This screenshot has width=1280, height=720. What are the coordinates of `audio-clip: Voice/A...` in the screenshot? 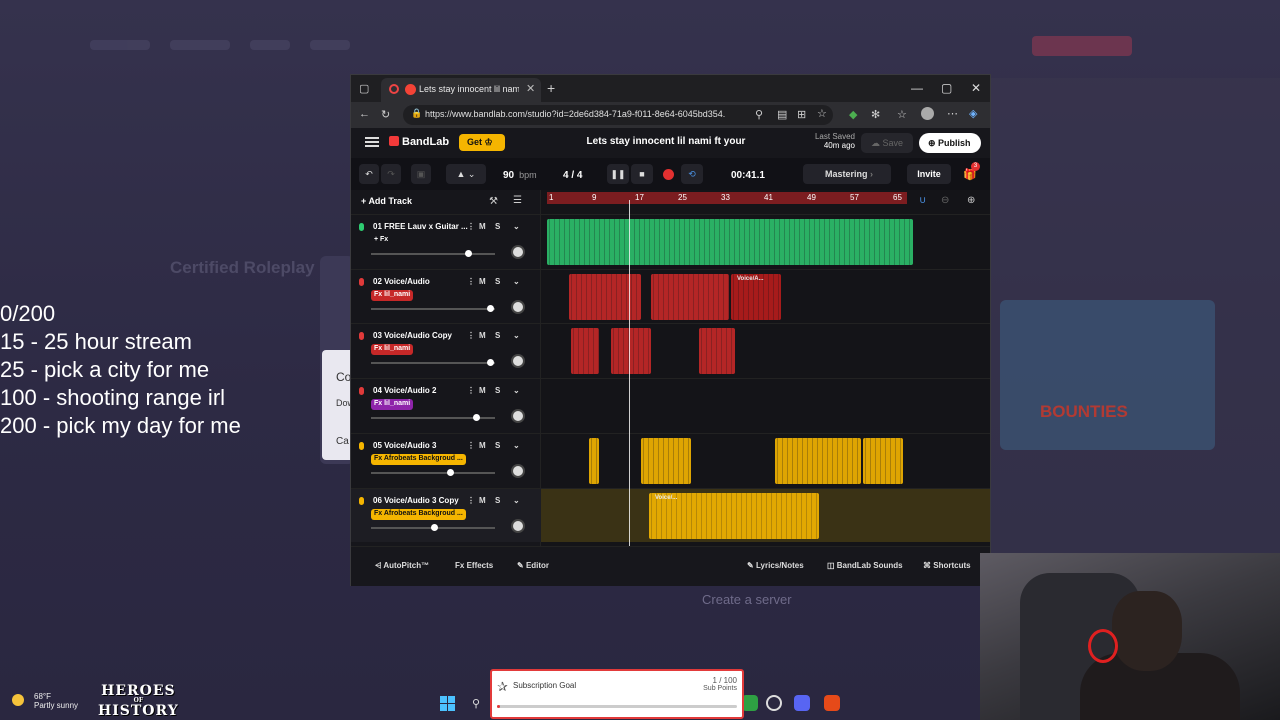 It's located at (756, 296).